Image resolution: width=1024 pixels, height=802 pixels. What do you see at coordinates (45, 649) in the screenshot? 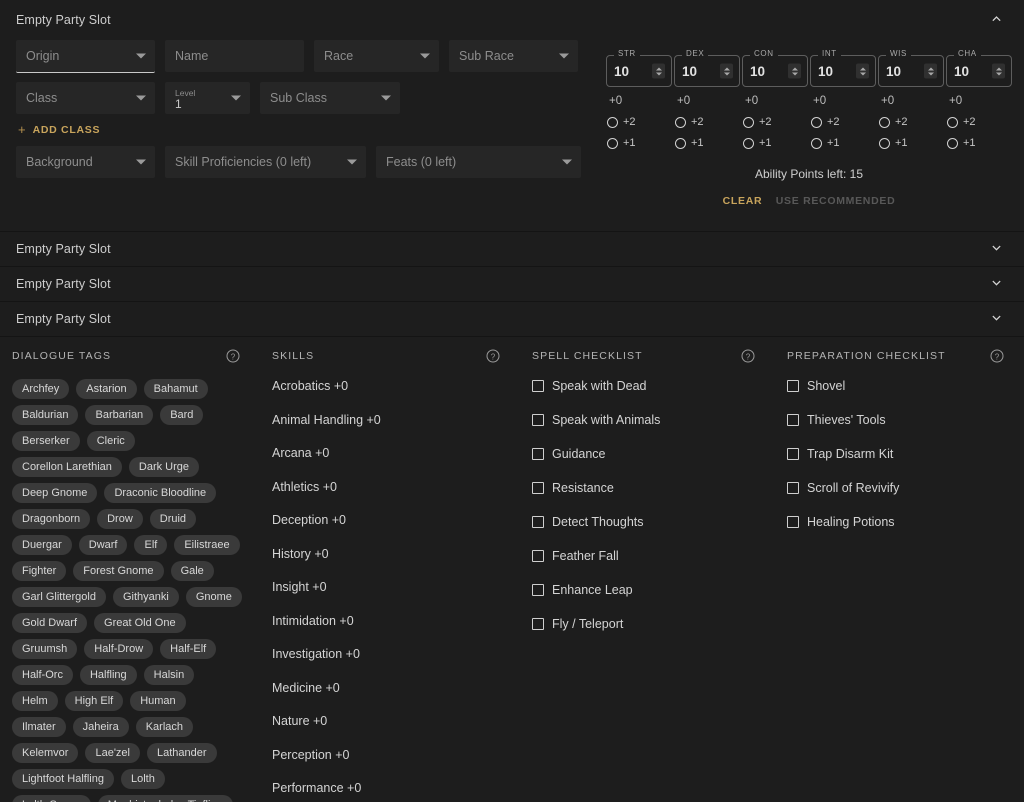
I see `dialogue-tag-chip: Gruumsh` at bounding box center [45, 649].